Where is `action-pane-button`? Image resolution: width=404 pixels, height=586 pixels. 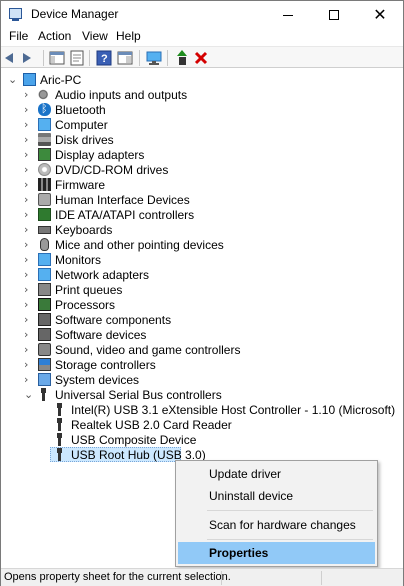
action-pane-button is located at coordinates (125, 58).